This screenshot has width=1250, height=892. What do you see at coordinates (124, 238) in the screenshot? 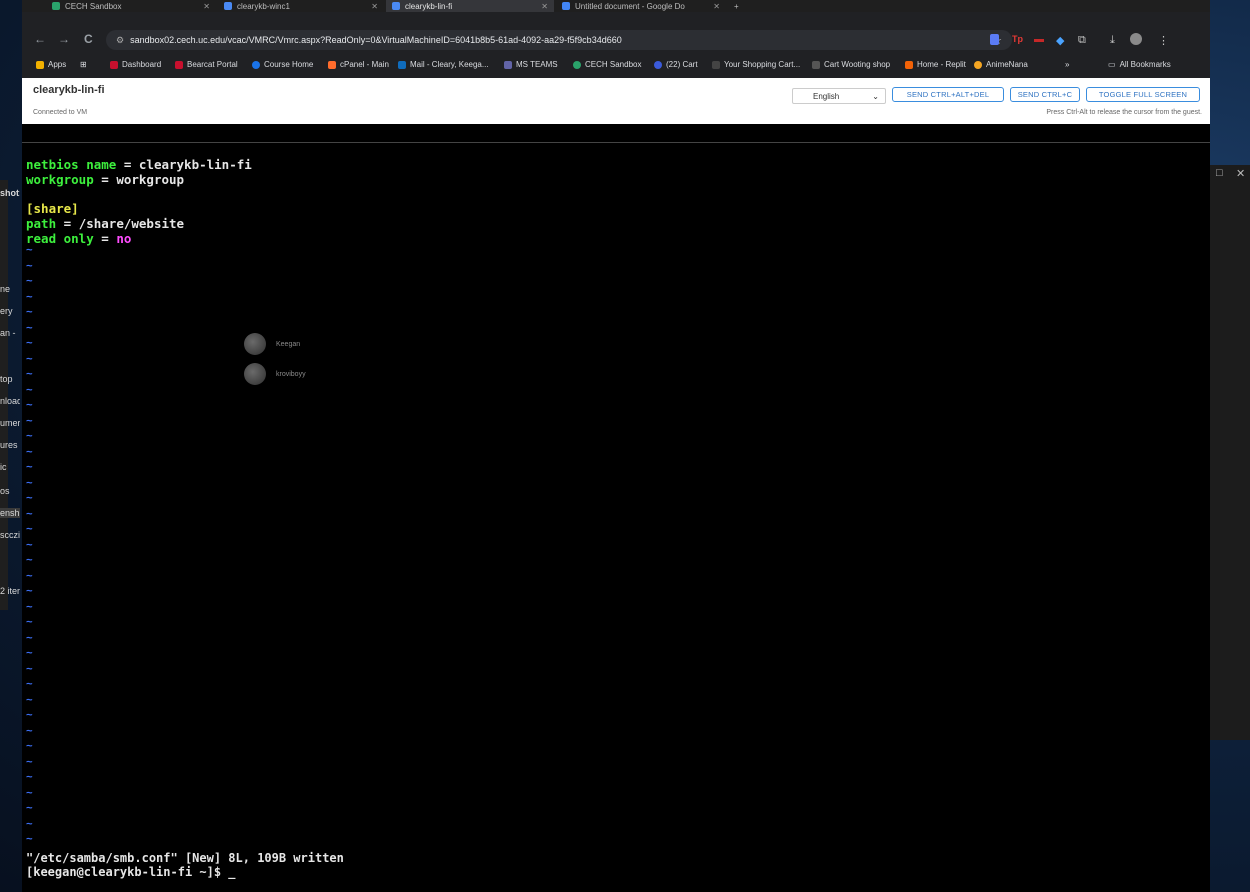
I see `config-value: no` at bounding box center [124, 238].